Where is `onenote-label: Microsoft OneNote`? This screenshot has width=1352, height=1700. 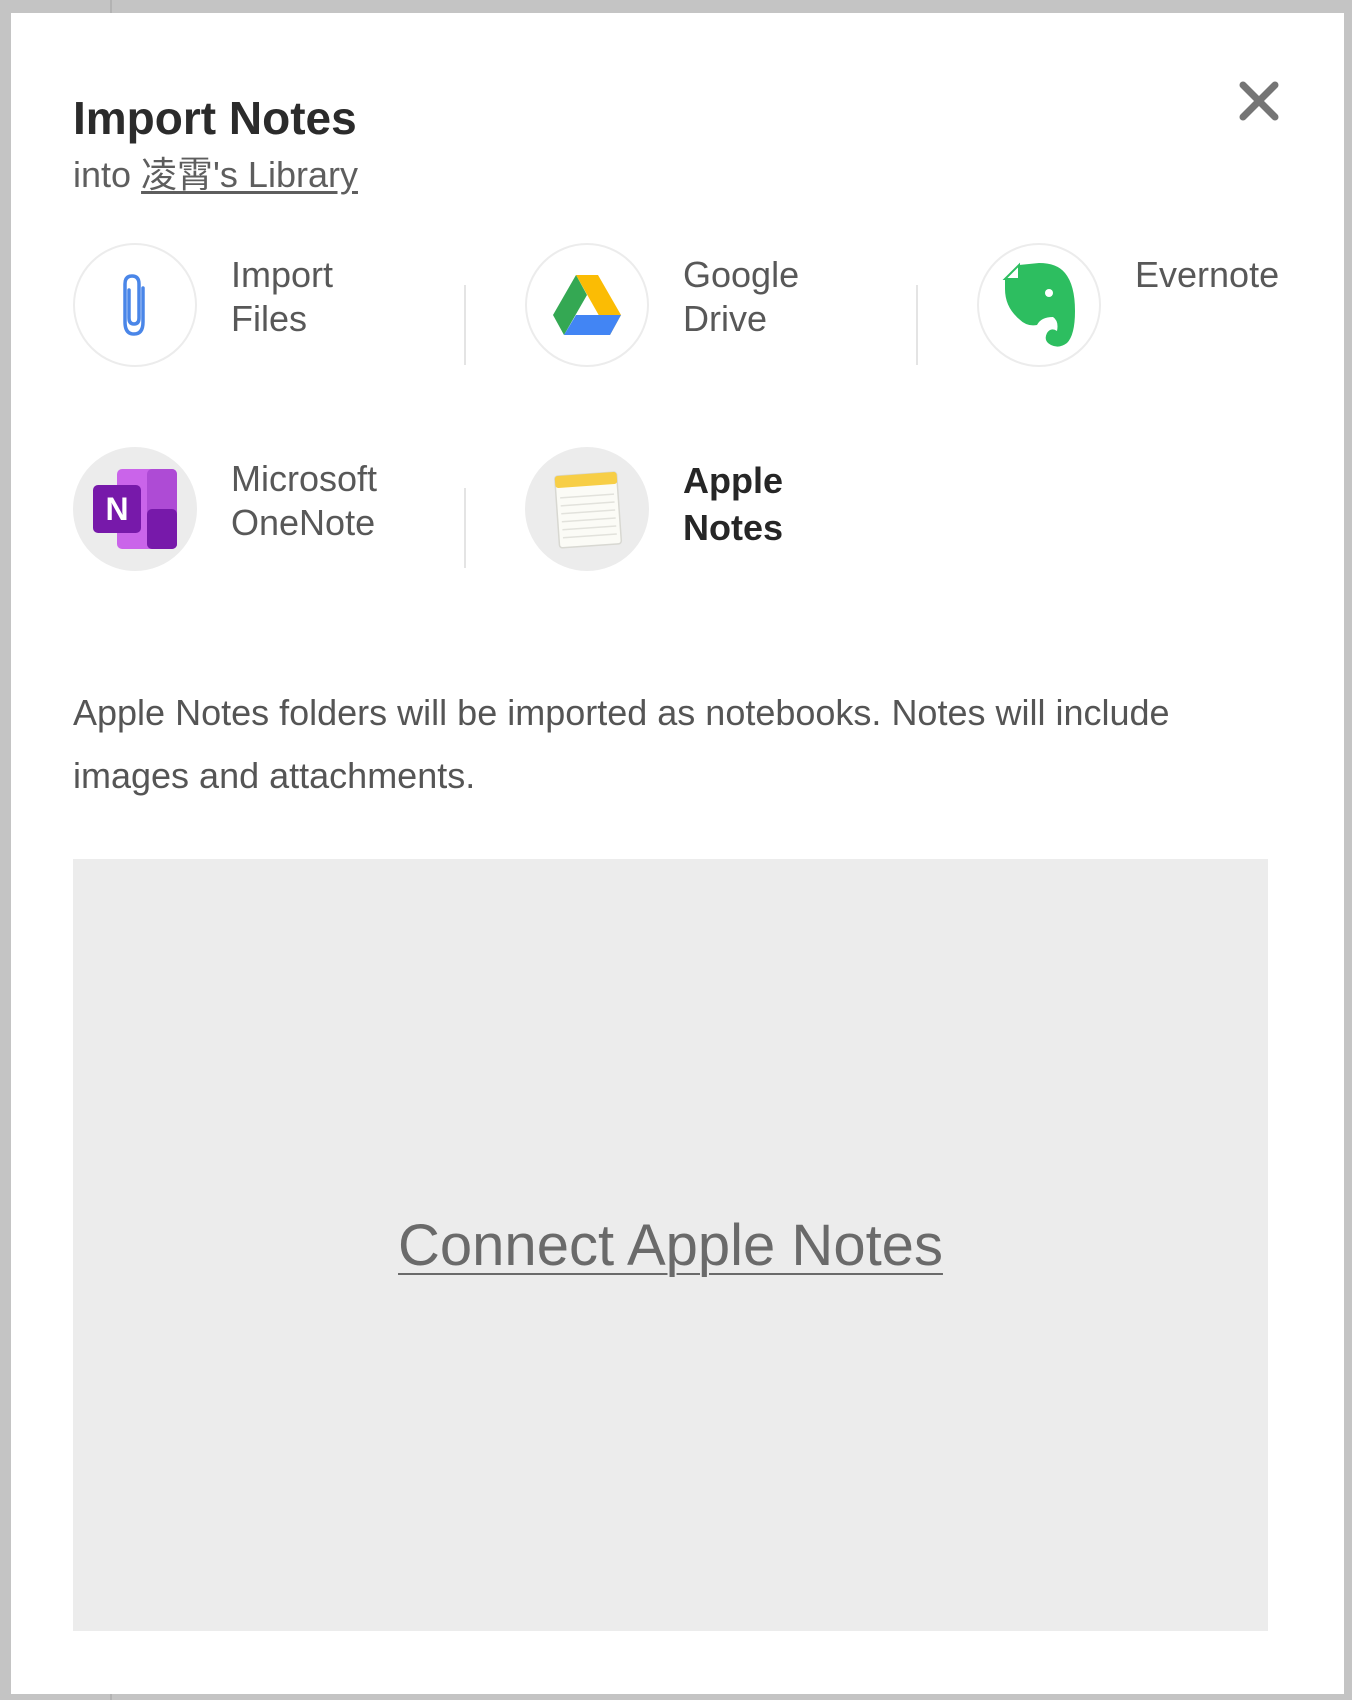 onenote-label: Microsoft OneNote is located at coordinates (304, 501).